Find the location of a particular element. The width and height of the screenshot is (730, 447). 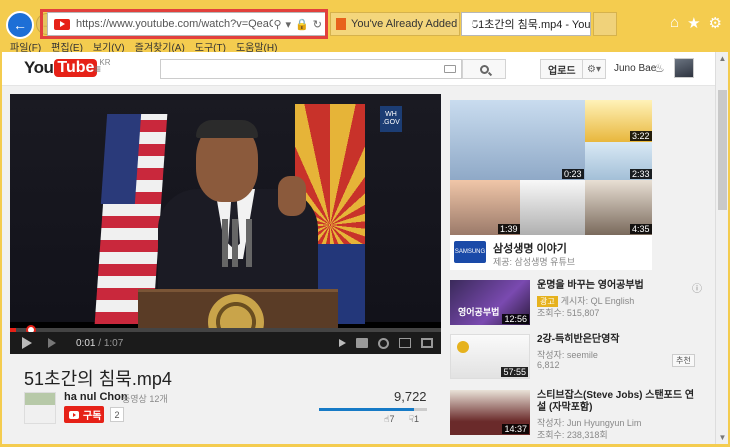

next-icon is located at coordinates (52, 343).